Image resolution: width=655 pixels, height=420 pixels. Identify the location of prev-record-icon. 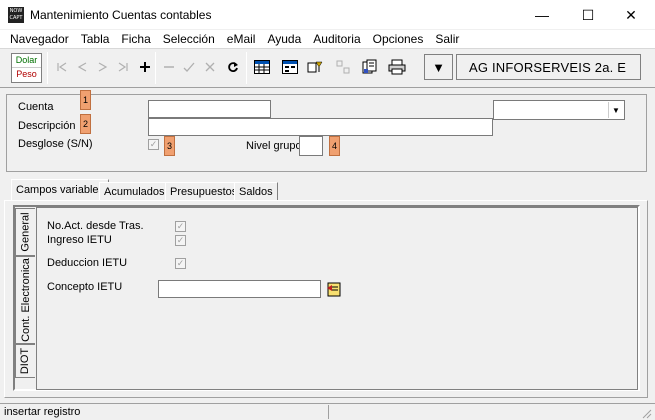
(82, 67).